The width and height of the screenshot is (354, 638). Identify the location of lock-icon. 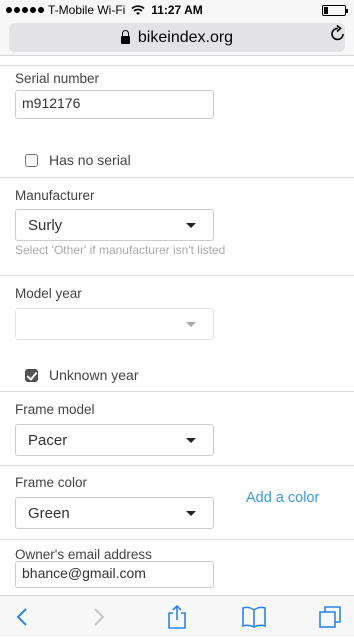
(125, 36).